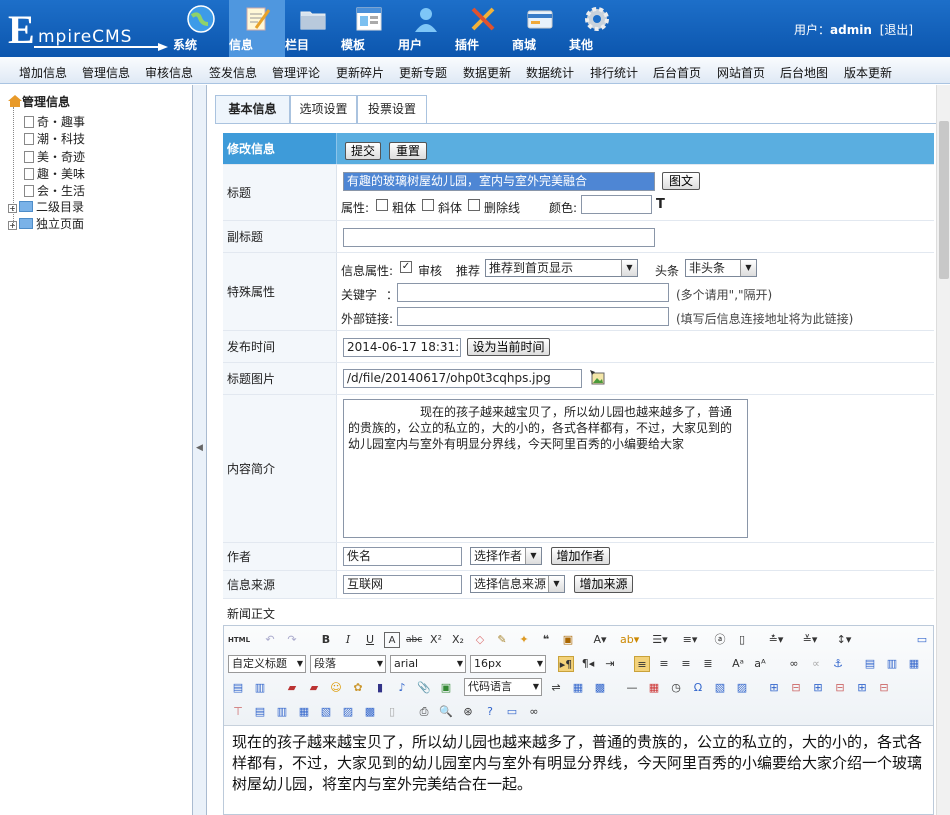 Image resolution: width=950 pixels, height=815 pixels. I want to click on insert-image-icon: ▰, so click(292, 688).